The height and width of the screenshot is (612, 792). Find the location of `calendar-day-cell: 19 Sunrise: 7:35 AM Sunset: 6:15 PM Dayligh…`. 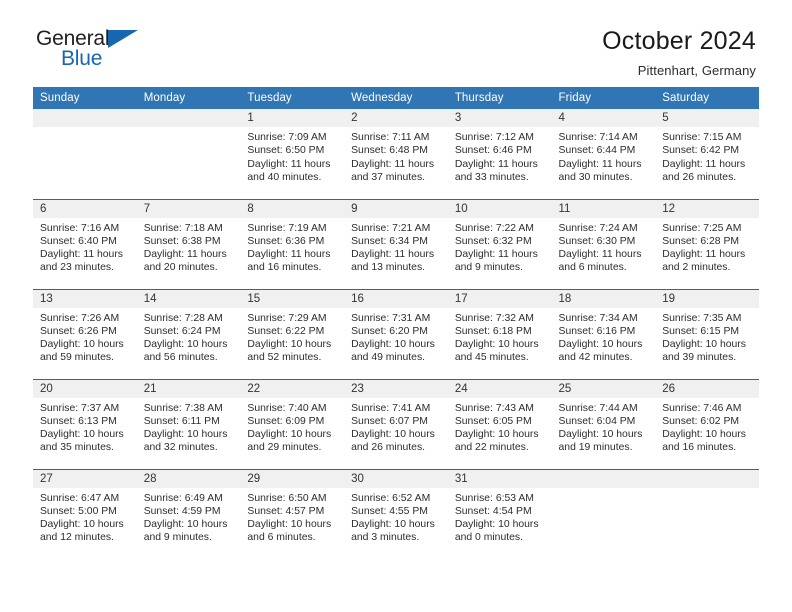

calendar-day-cell: 19 Sunrise: 7:35 AM Sunset: 6:15 PM Dayligh… is located at coordinates (707, 333).